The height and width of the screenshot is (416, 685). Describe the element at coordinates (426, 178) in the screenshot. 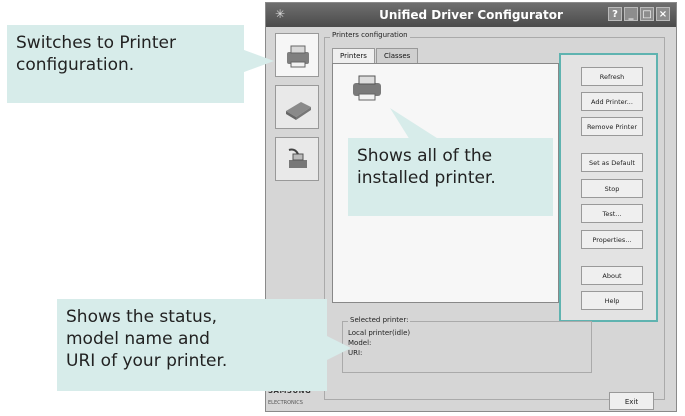

I see `installed-printers-callout-line-2: installed printer.` at that location.